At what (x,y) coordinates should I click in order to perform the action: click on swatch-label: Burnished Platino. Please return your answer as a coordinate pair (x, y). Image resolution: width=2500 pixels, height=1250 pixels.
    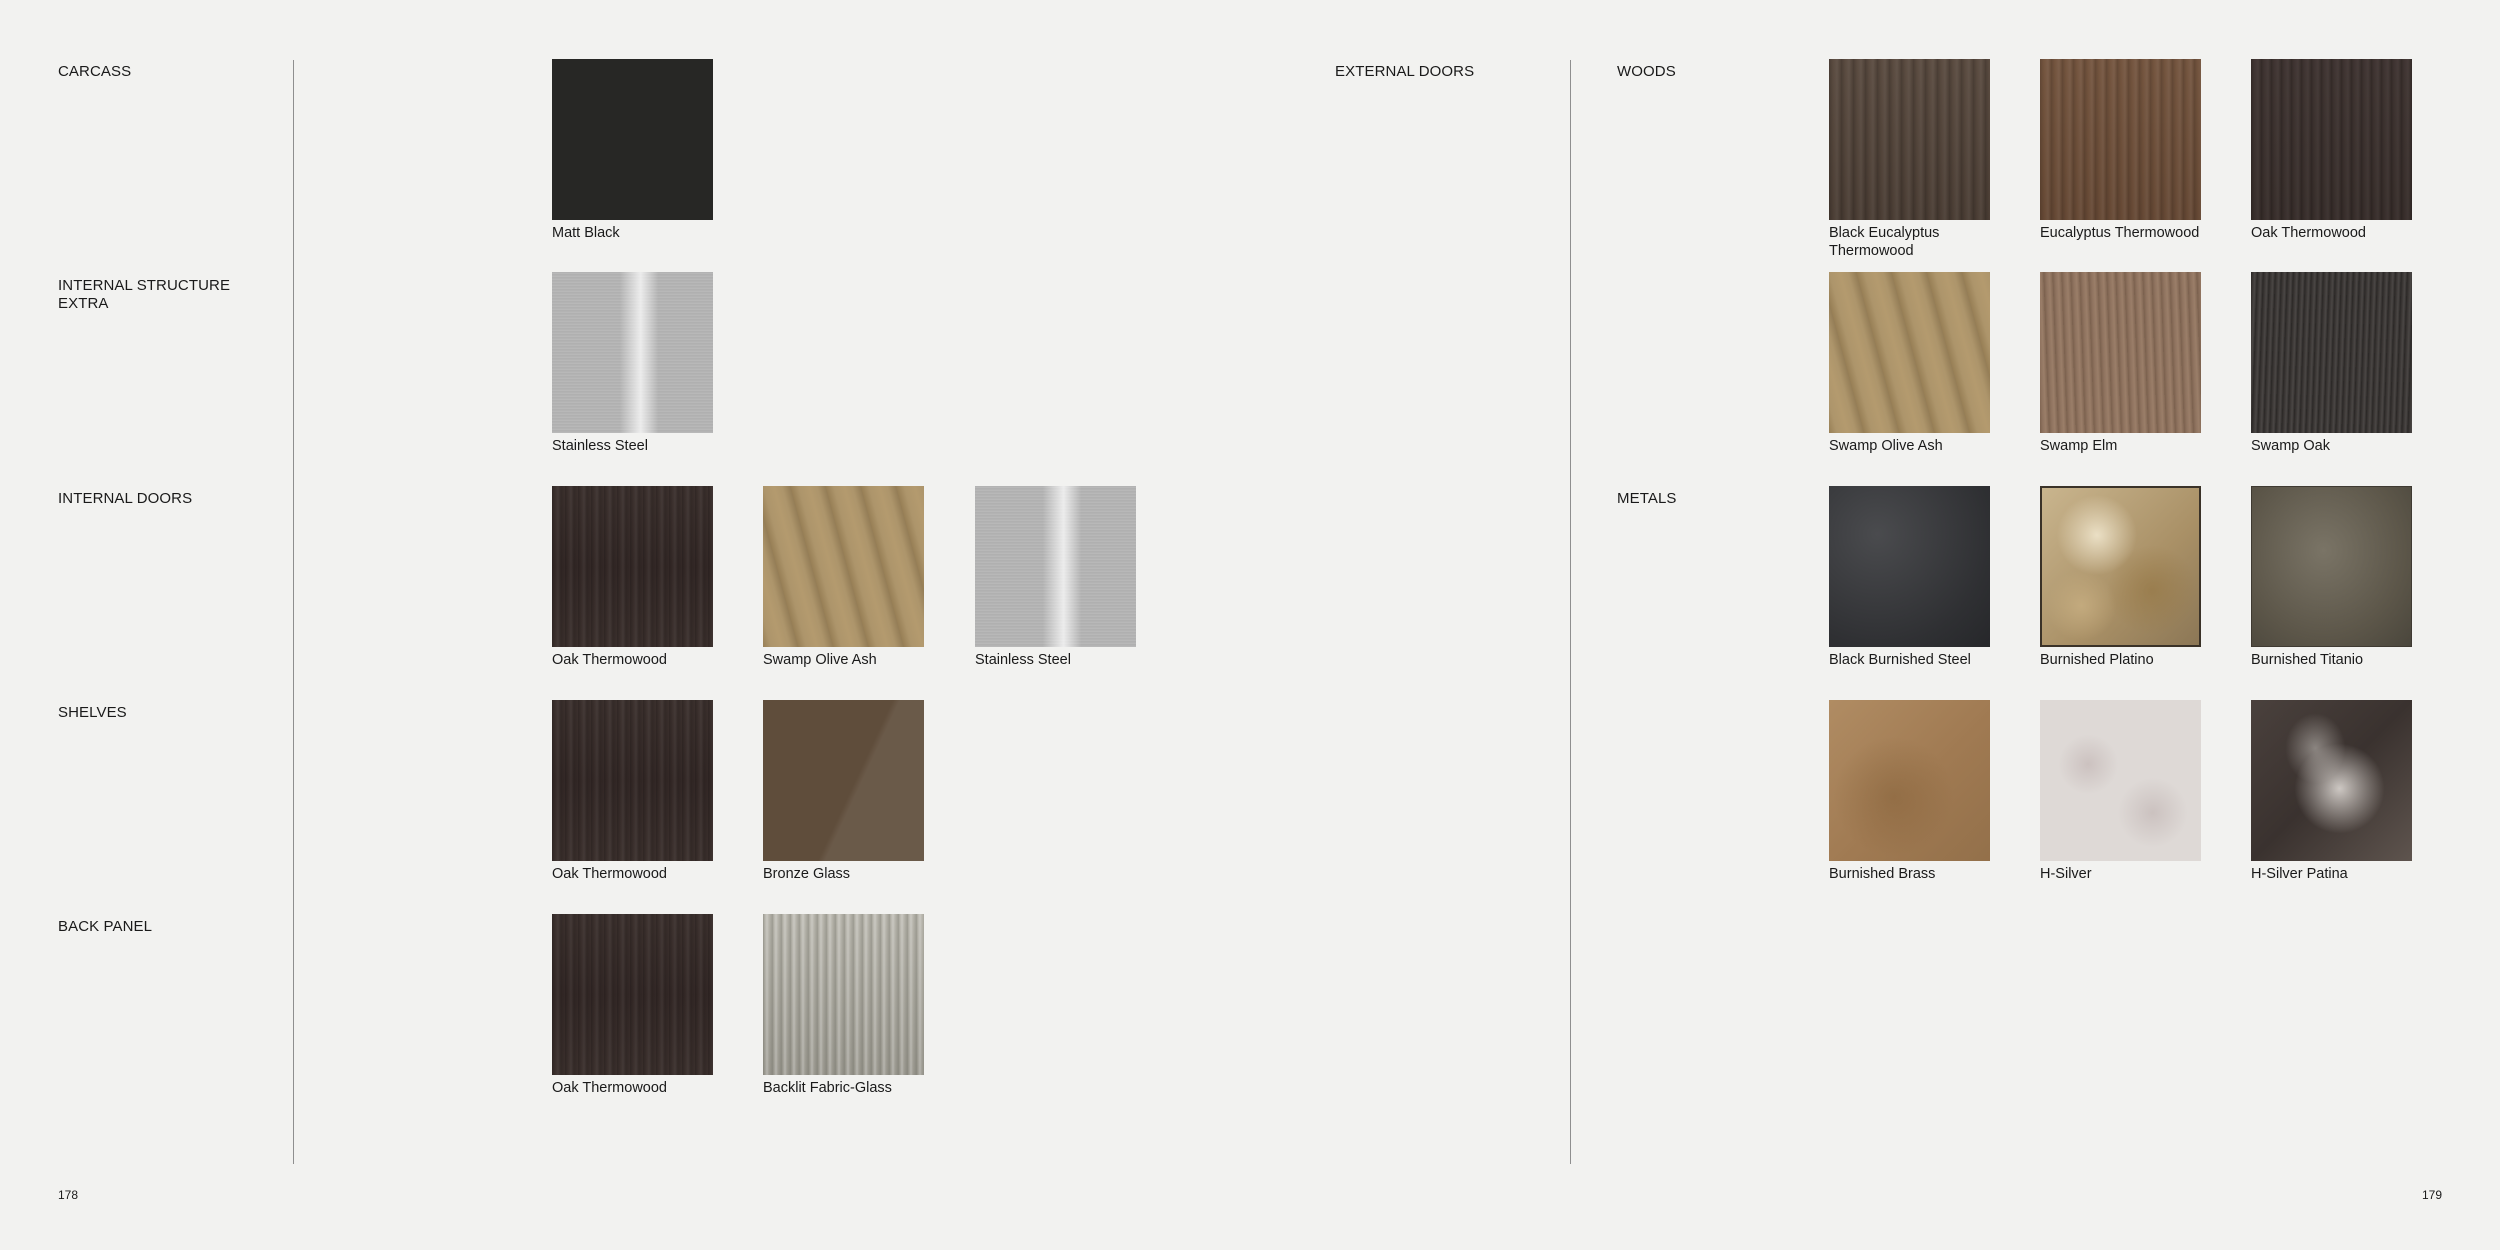
    Looking at the image, I should click on (2097, 660).